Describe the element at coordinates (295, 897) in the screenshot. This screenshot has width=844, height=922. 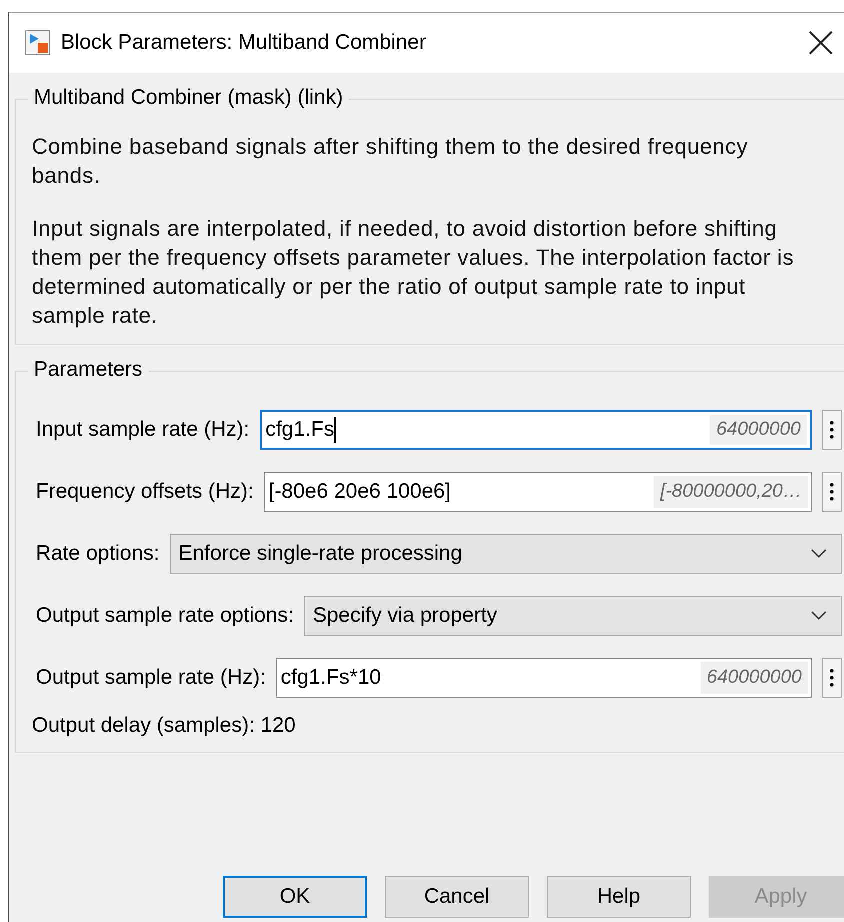
I see `dialog-button: OK` at that location.